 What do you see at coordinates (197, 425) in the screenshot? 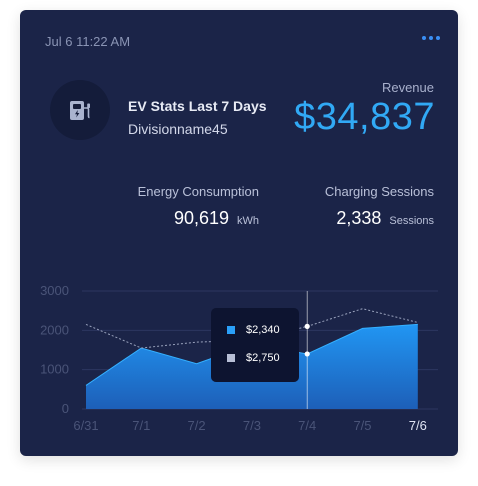
I see `x-tick-label: 7/2` at bounding box center [197, 425].